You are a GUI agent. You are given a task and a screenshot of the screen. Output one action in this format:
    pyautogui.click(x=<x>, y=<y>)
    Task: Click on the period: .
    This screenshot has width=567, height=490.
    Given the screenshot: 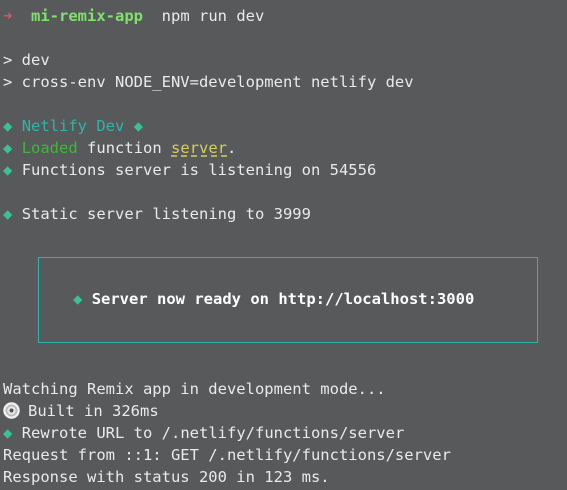 What is the action you would take?
    pyautogui.click(x=232, y=148)
    